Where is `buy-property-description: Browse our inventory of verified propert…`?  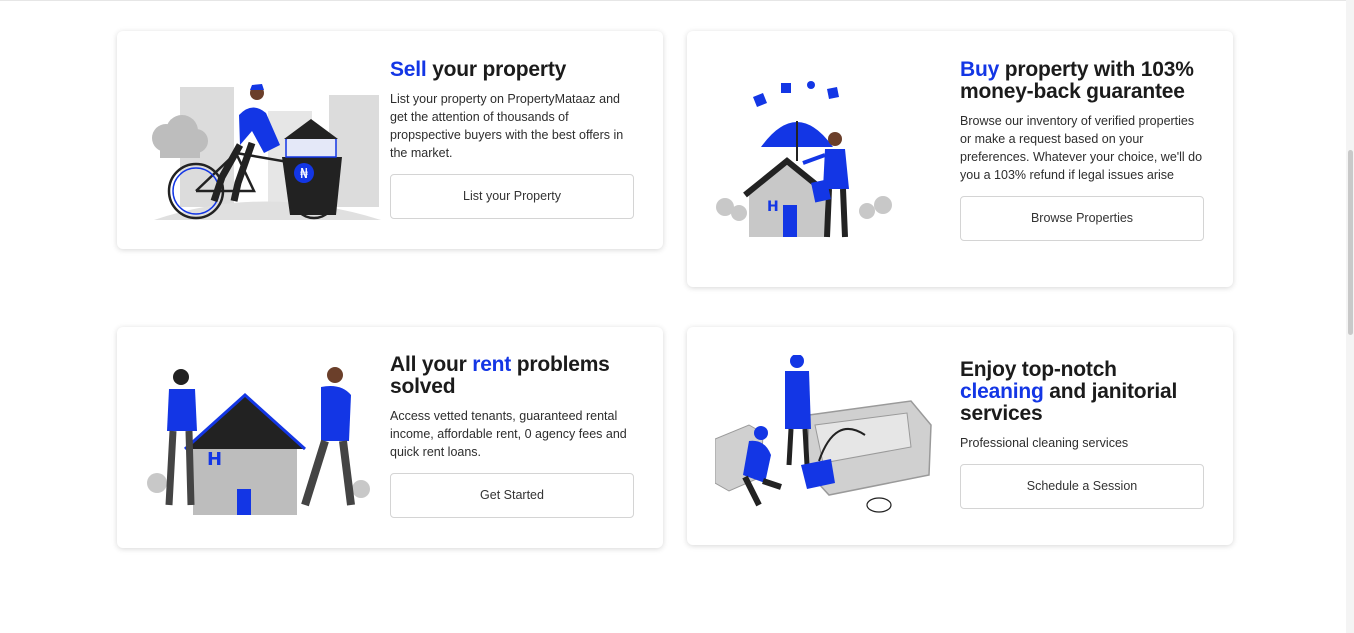
buy-property-description: Browse our inventory of verified propert… is located at coordinates (1081, 148).